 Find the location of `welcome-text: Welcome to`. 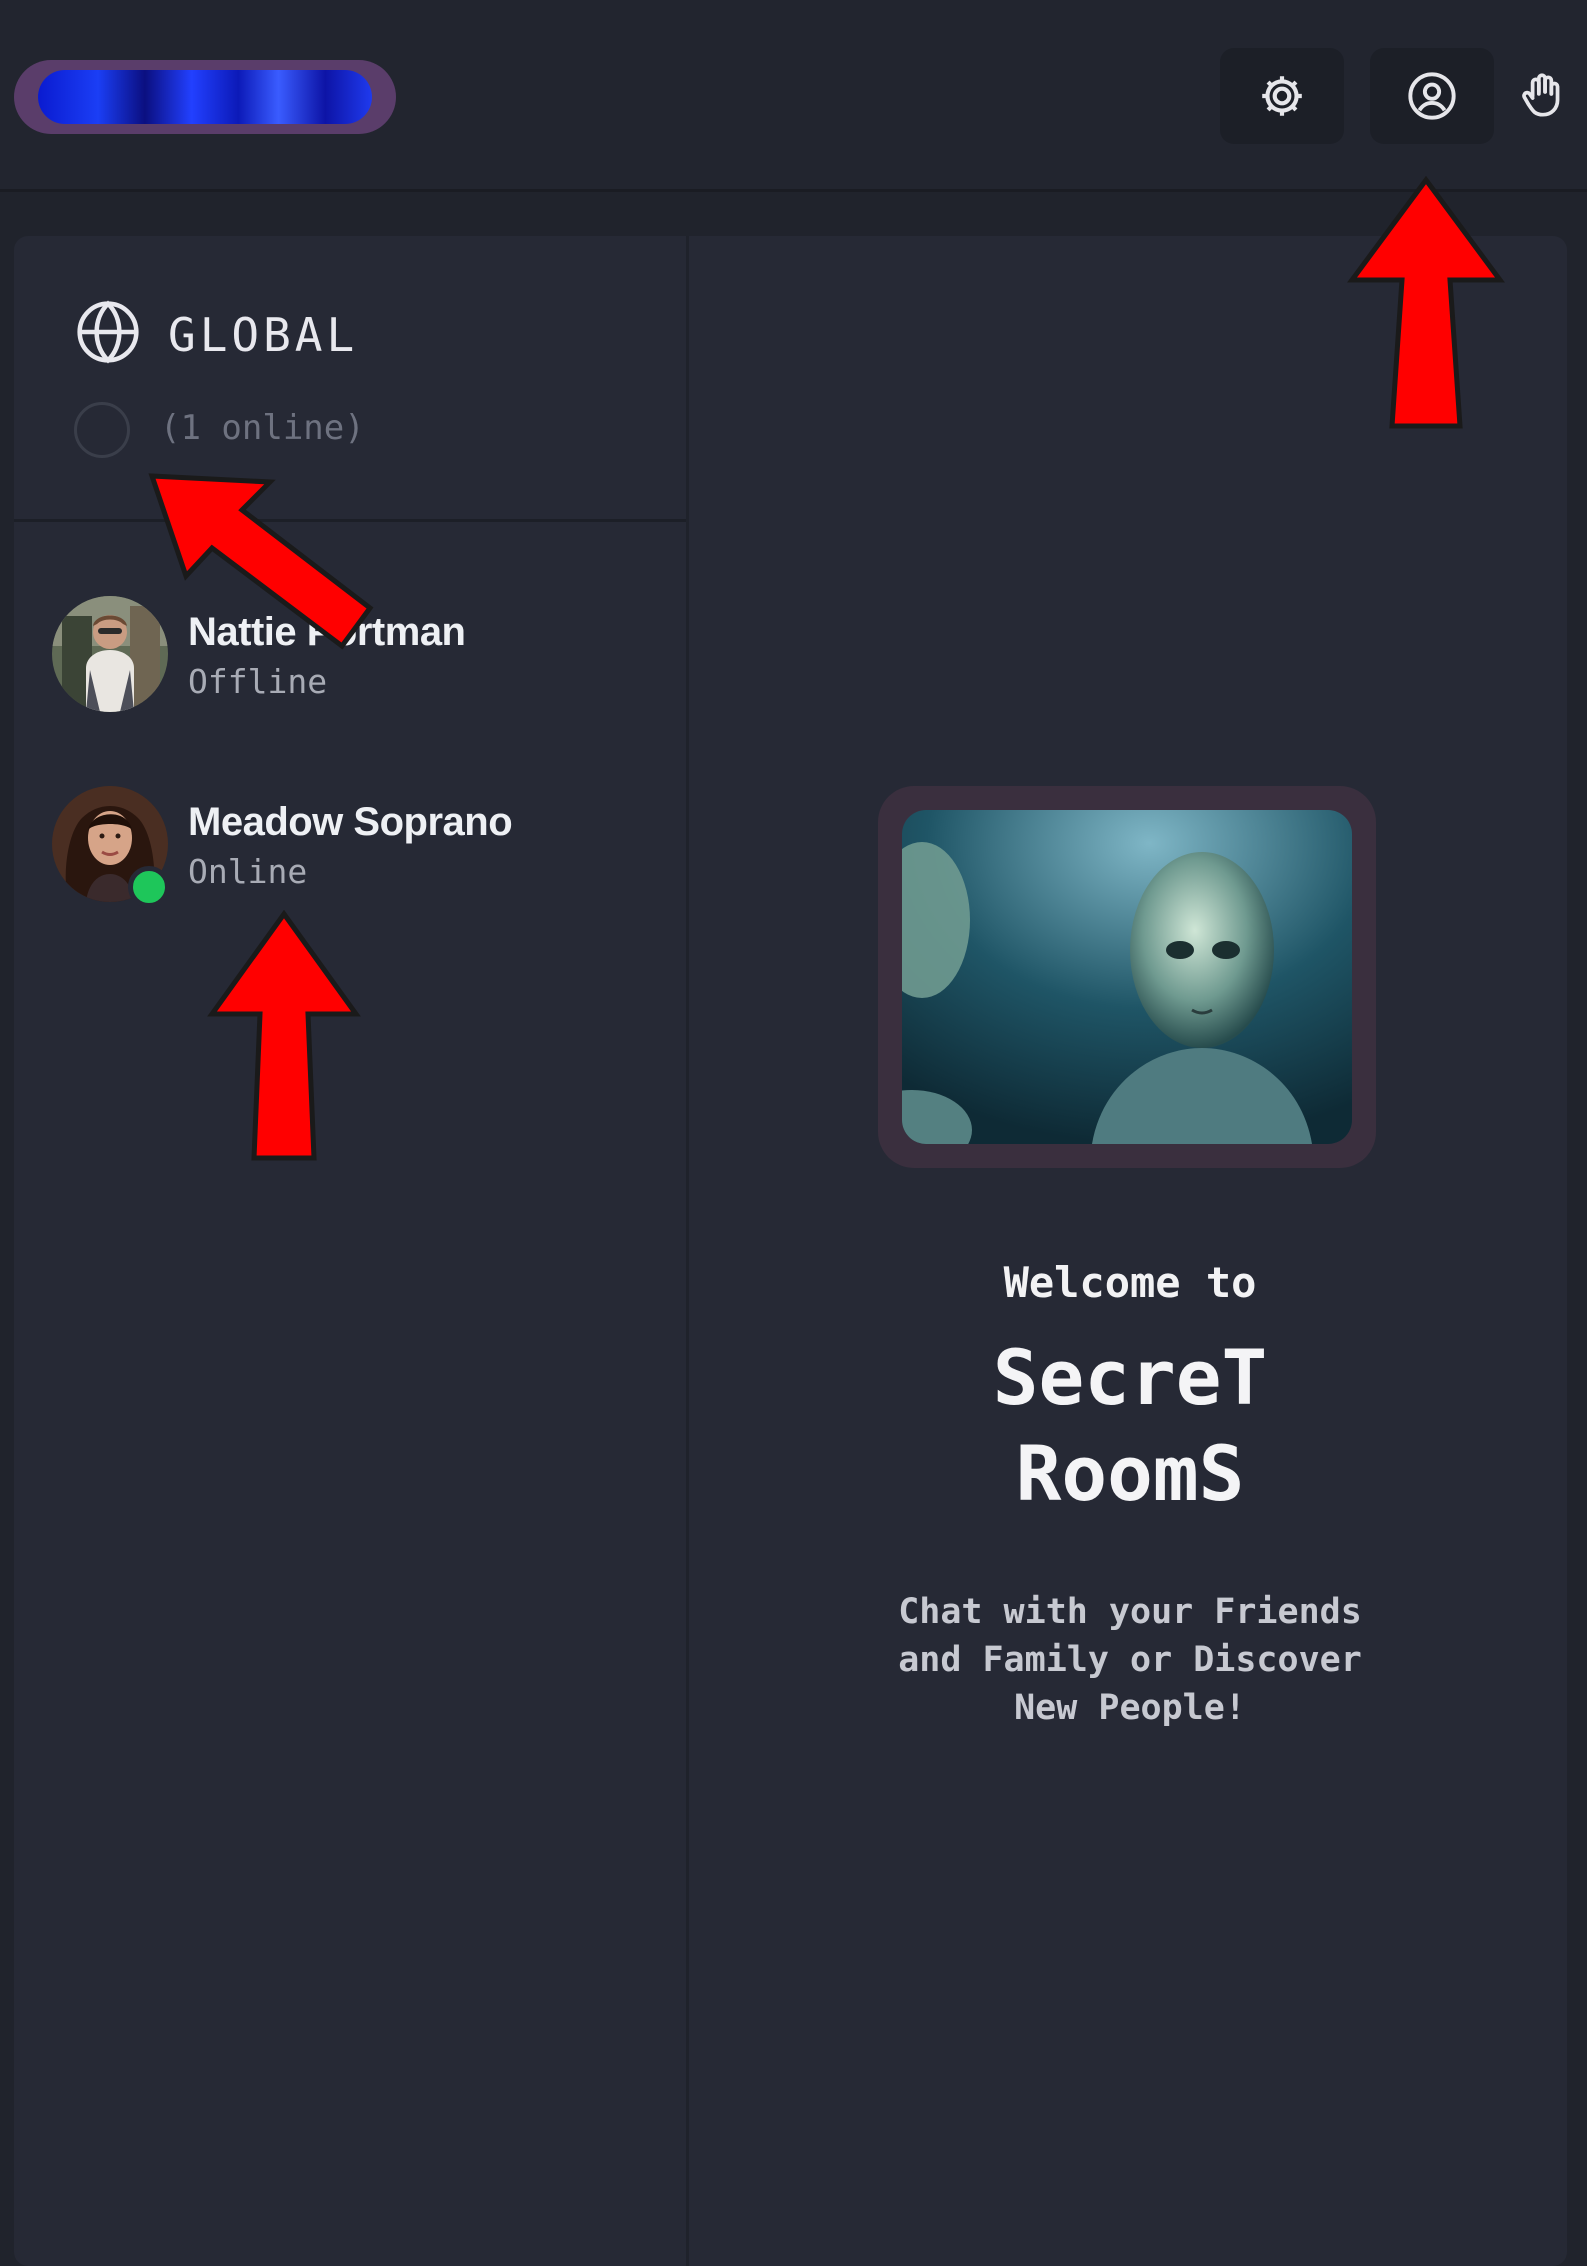

welcome-text: Welcome to is located at coordinates (1130, 1282).